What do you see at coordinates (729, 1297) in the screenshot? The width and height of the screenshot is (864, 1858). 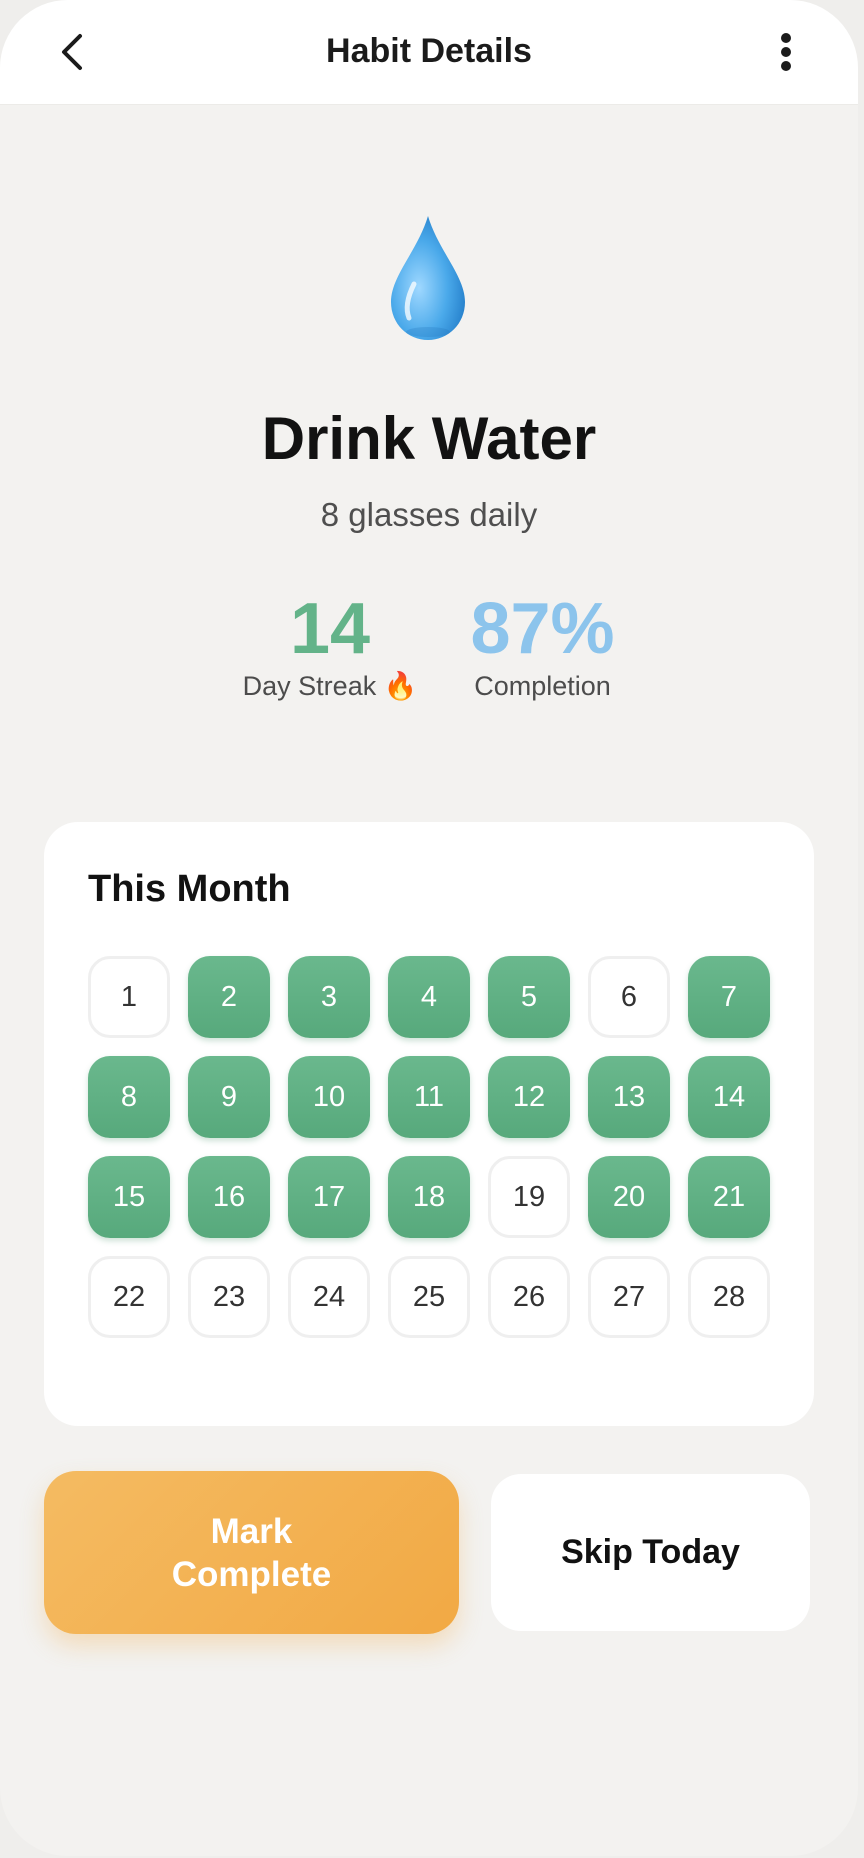 I see `calendar-day: 28` at bounding box center [729, 1297].